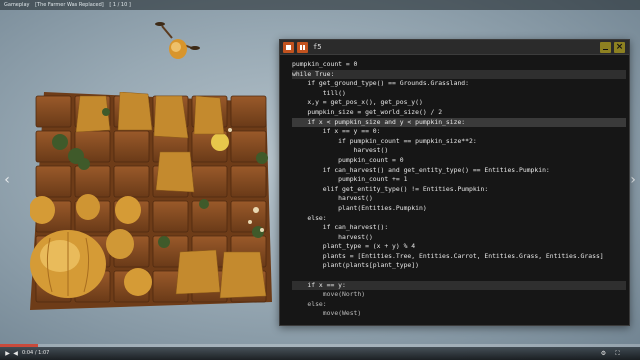  I want to click on time-display: 0:04 / 1:07, so click(36, 353).